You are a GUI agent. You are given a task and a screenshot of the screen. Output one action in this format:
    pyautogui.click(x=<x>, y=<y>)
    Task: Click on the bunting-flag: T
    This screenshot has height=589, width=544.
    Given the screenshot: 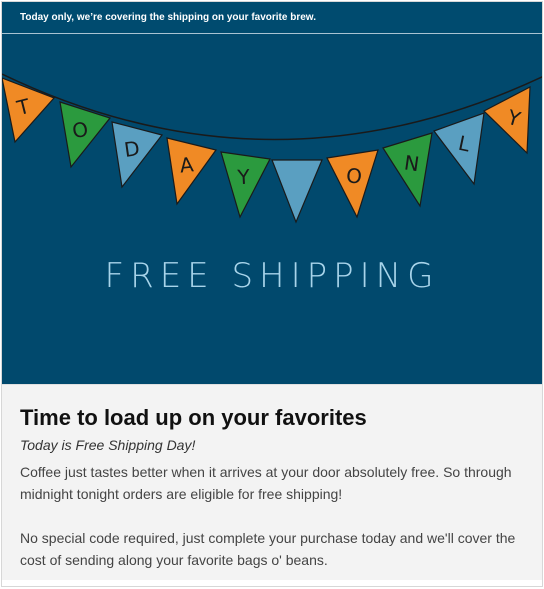 What is the action you would take?
    pyautogui.click(x=29, y=110)
    